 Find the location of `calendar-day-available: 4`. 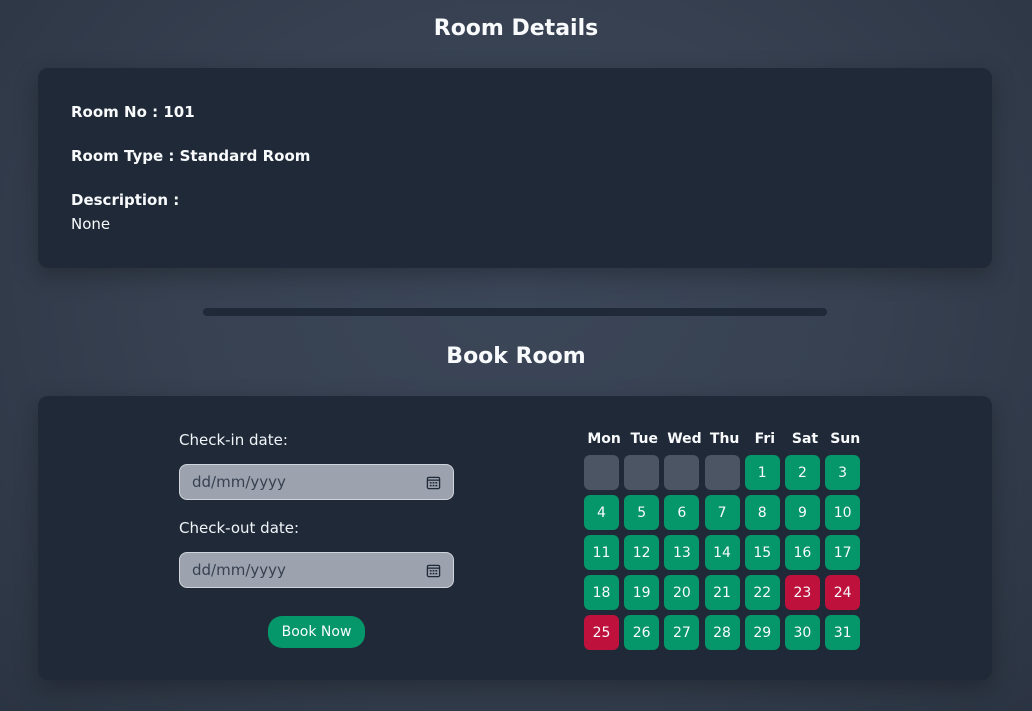

calendar-day-available: 4 is located at coordinates (601, 512).